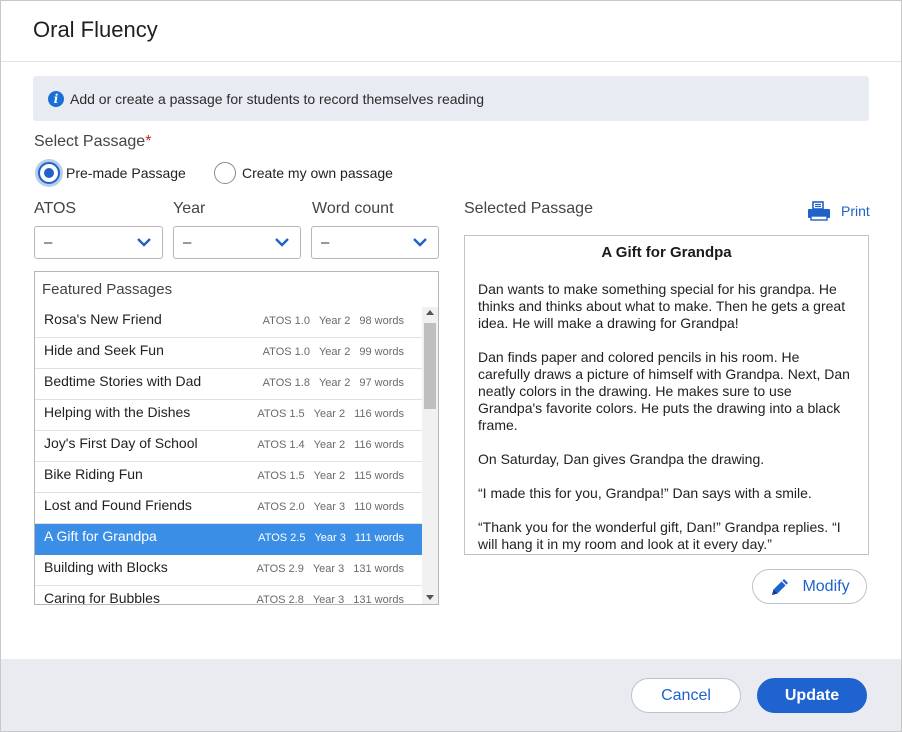  What do you see at coordinates (56, 98) in the screenshot?
I see `info-icon: i` at bounding box center [56, 98].